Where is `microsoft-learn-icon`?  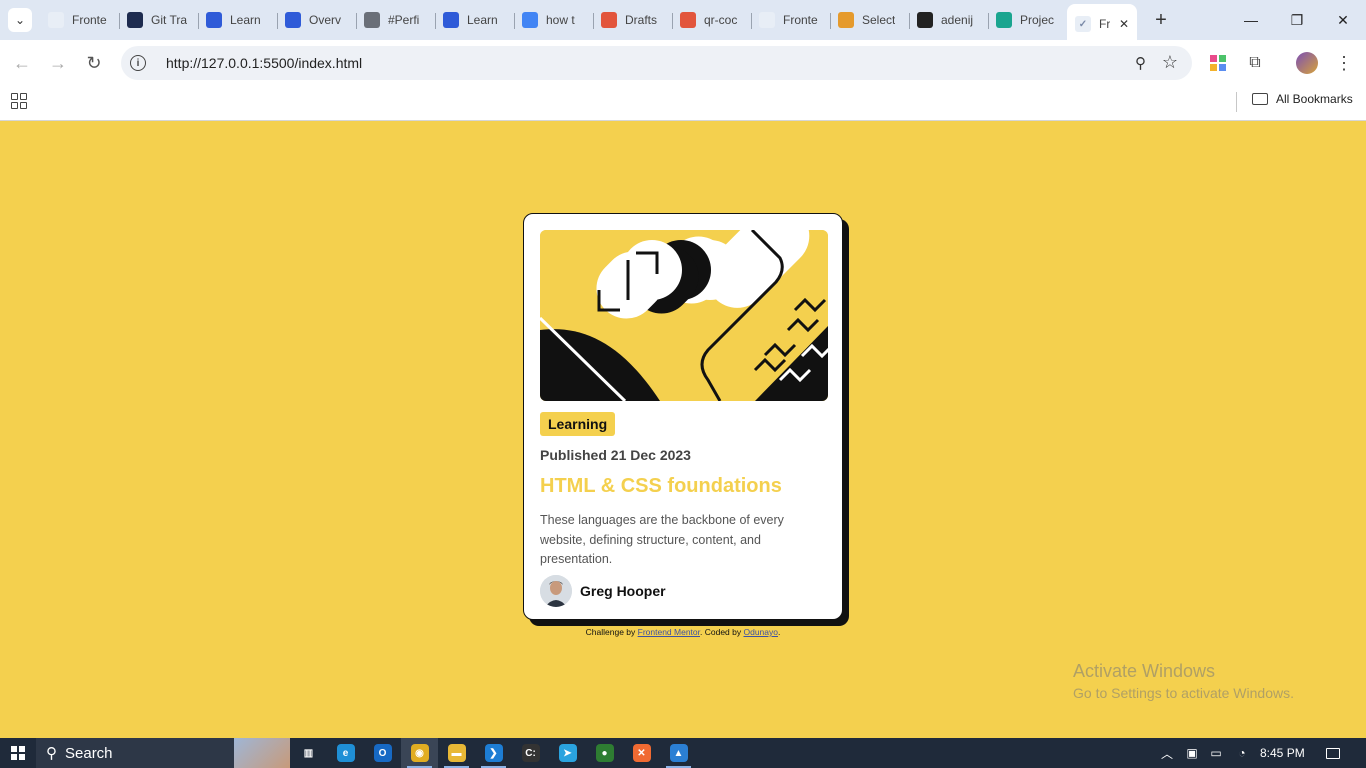 microsoft-learn-icon is located at coordinates (451, 20).